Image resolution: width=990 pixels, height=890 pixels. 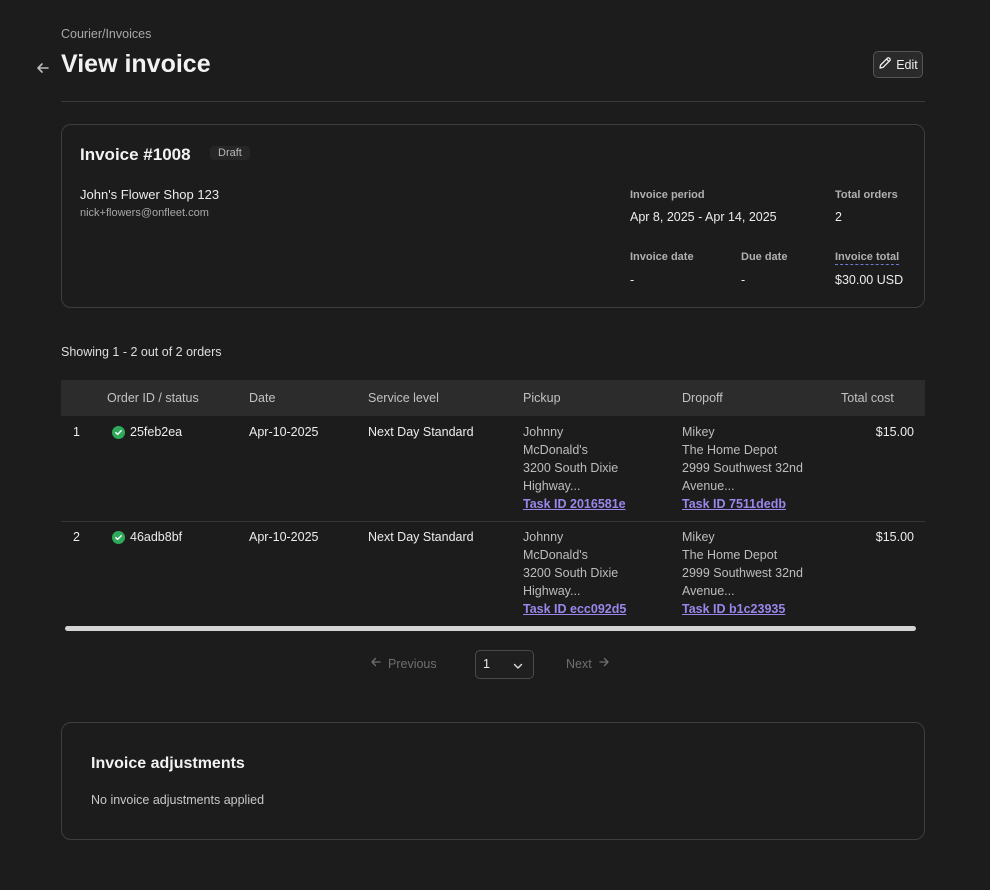 I want to click on order-id: 46adb8bf, so click(x=156, y=537).